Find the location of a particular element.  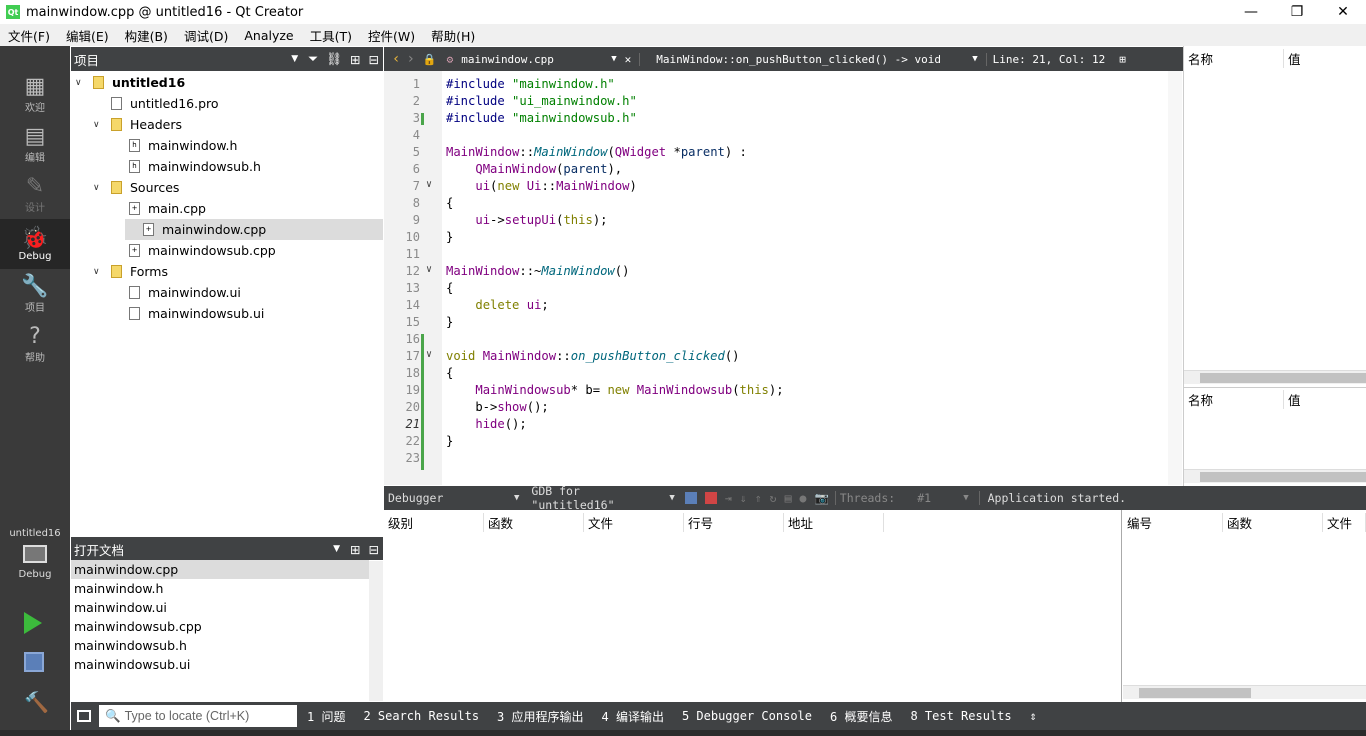

open-document-item: mainwindowsub.ui is located at coordinates (220, 664).